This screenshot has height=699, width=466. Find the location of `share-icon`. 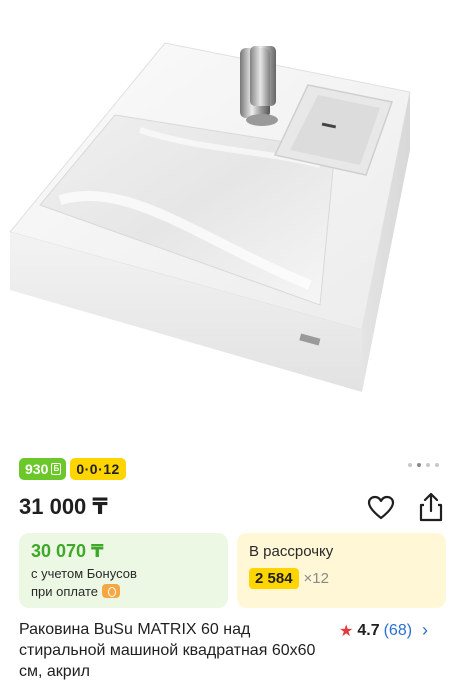

share-icon is located at coordinates (431, 507).